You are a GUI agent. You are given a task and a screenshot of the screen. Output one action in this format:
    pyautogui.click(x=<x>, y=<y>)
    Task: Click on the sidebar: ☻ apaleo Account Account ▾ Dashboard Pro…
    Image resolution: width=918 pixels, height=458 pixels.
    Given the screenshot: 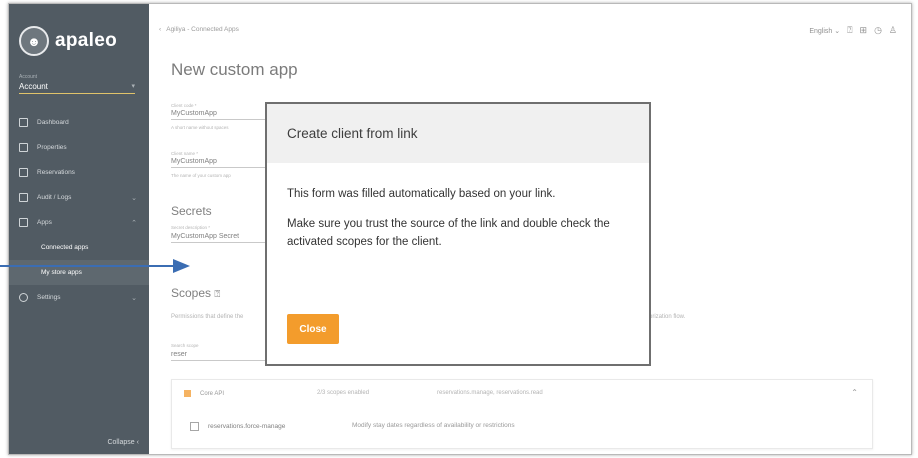 What is the action you would take?
    pyautogui.click(x=79, y=229)
    